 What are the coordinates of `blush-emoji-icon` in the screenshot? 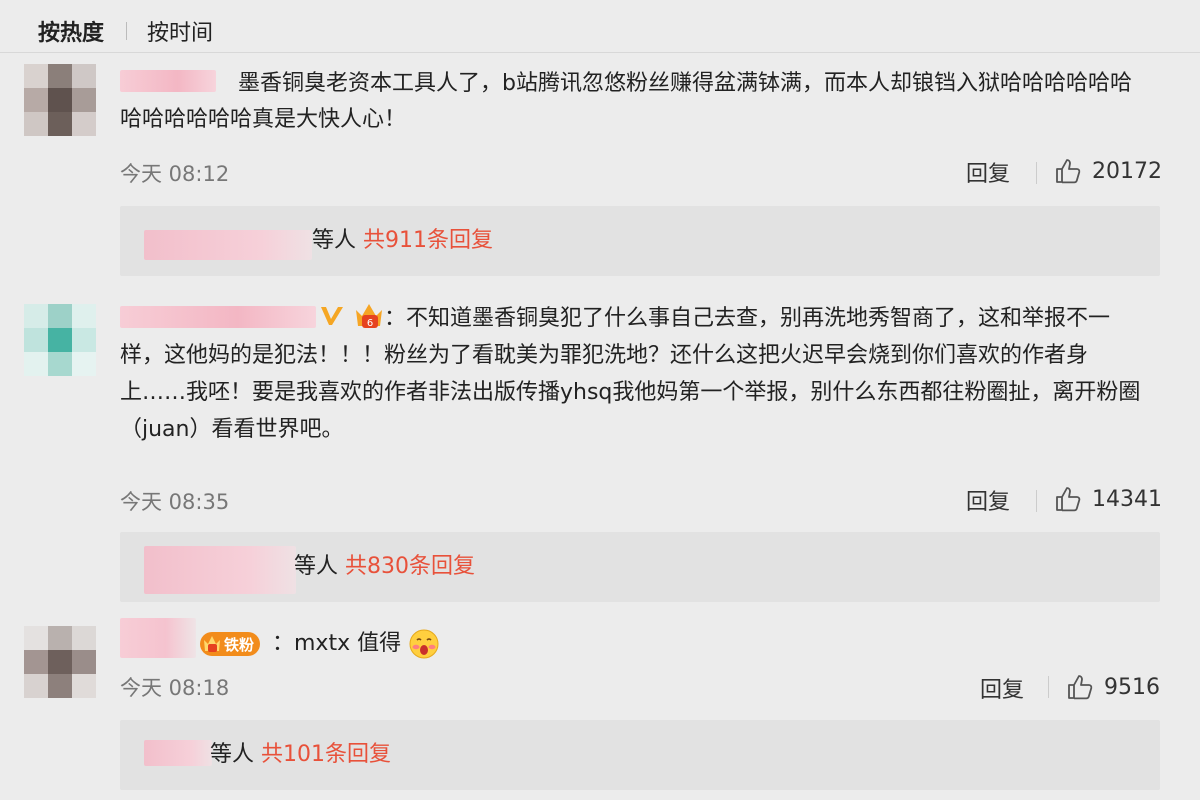 It's located at (424, 644).